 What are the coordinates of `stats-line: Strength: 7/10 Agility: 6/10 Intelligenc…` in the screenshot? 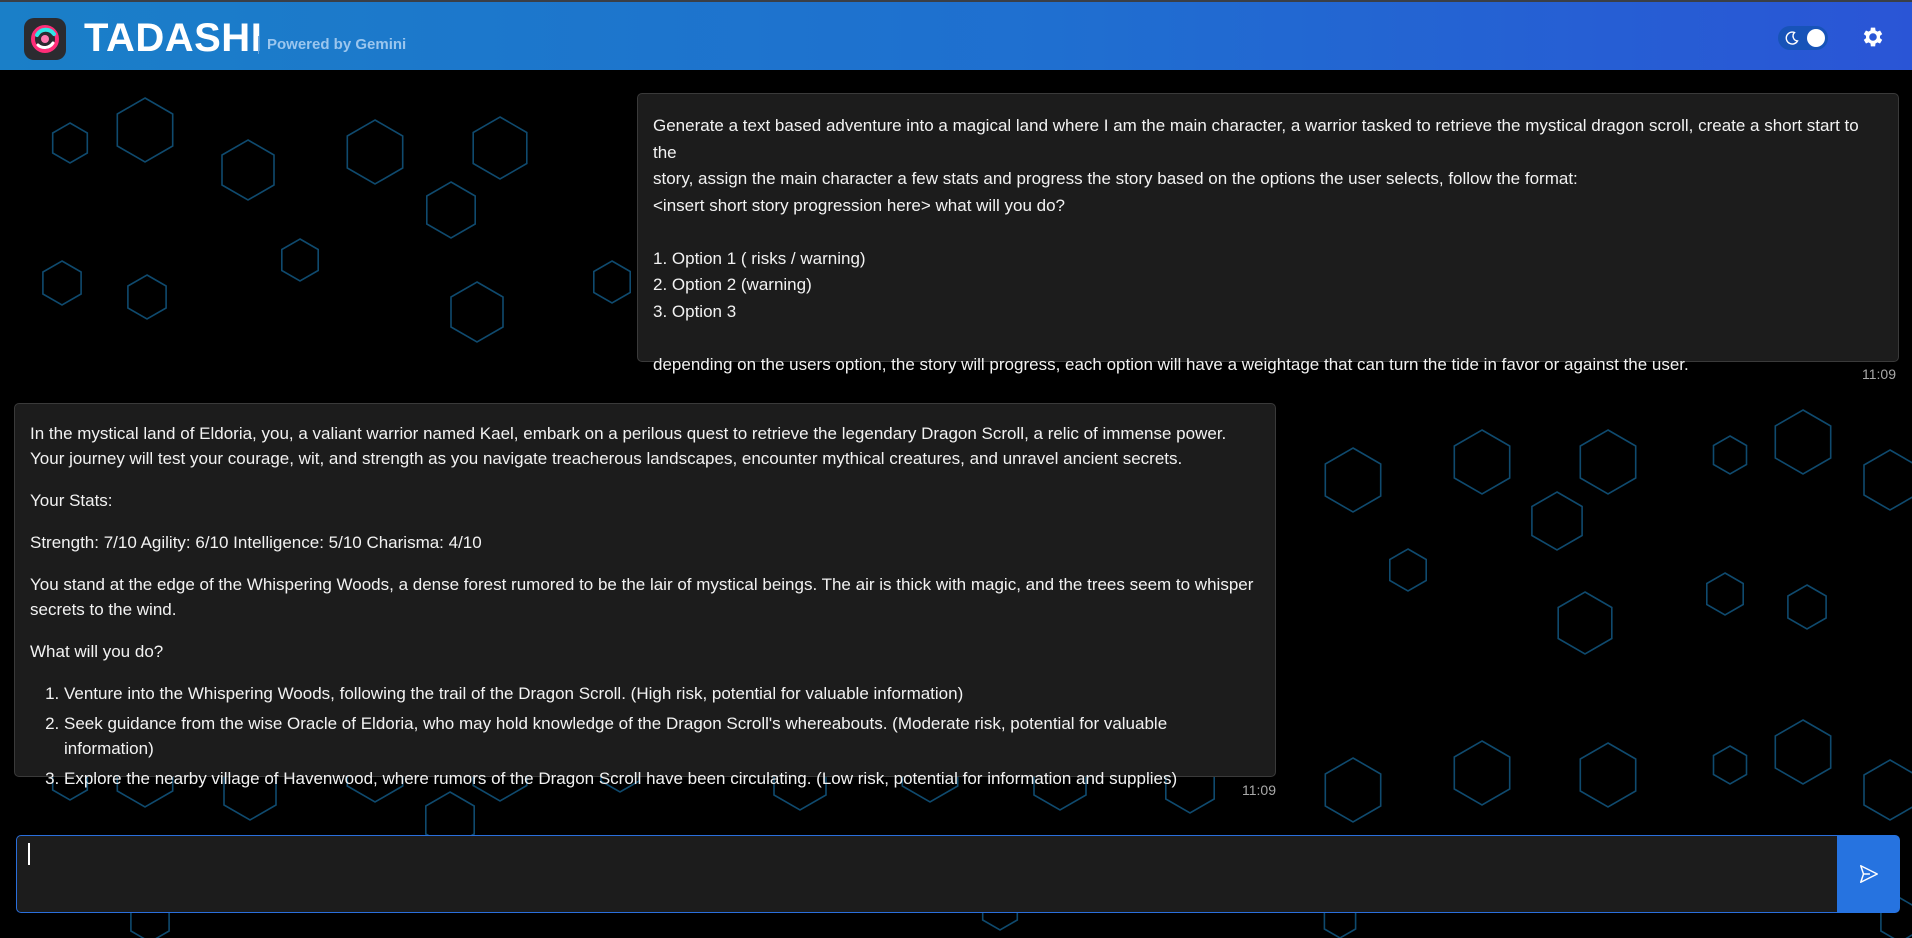 It's located at (256, 542).